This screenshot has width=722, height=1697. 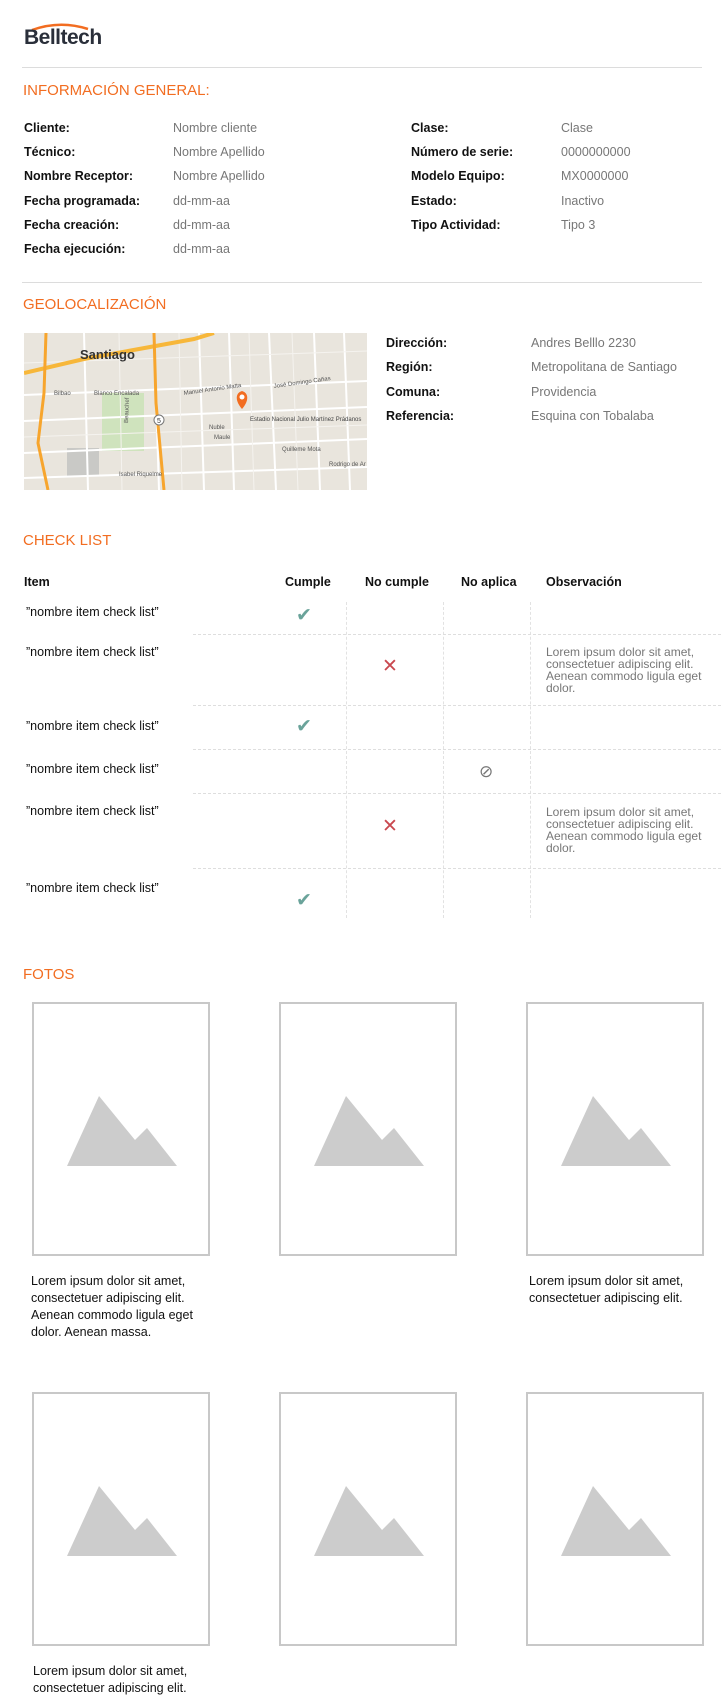 I want to click on commune-value: Providencia, so click(x=564, y=392).